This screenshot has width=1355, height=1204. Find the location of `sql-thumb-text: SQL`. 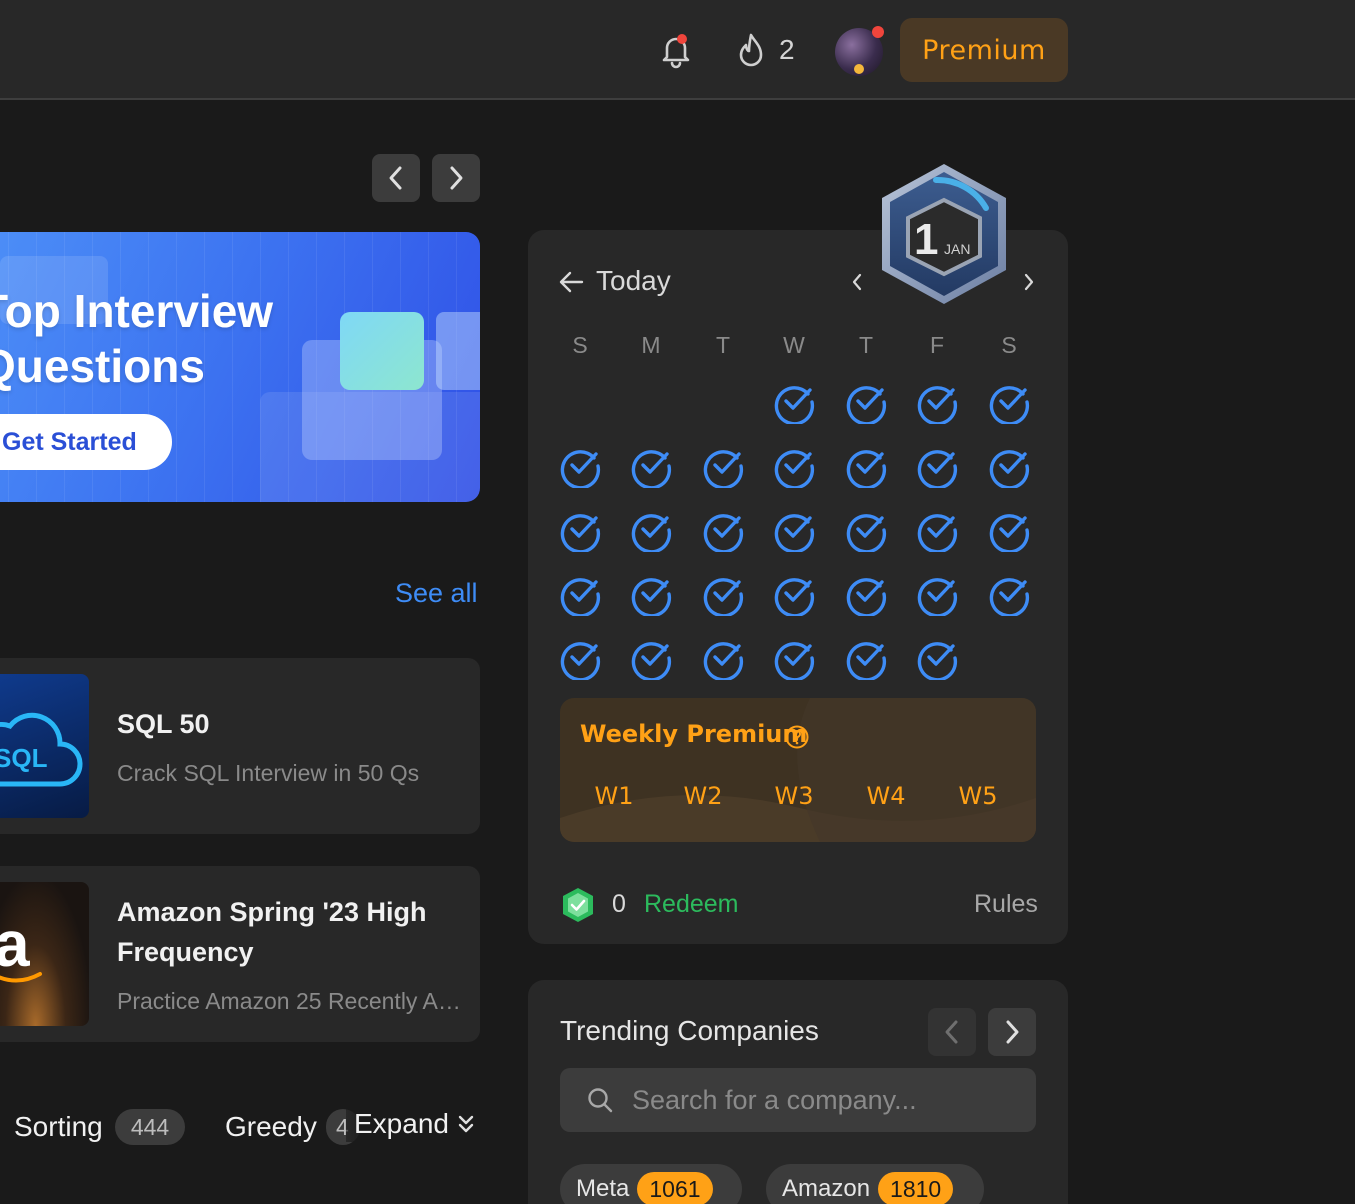

sql-thumb-text: SQL is located at coordinates (24, 758).